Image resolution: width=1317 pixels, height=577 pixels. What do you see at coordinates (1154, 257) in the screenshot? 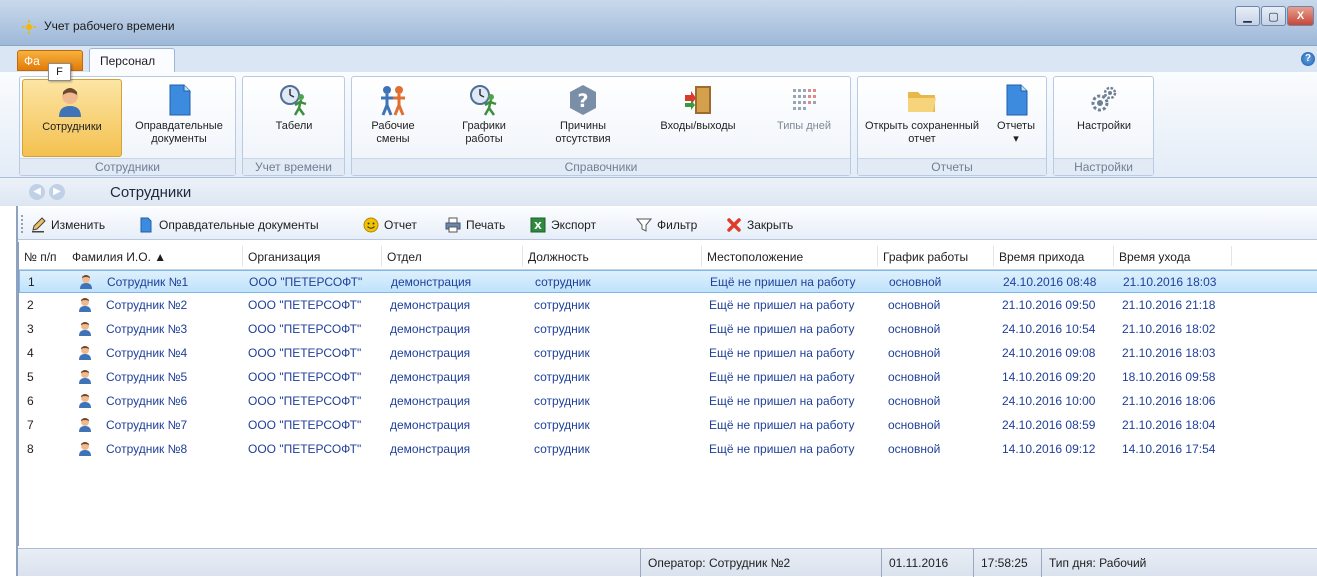
I see `column-header-departure-time: Время ухода` at bounding box center [1154, 257].